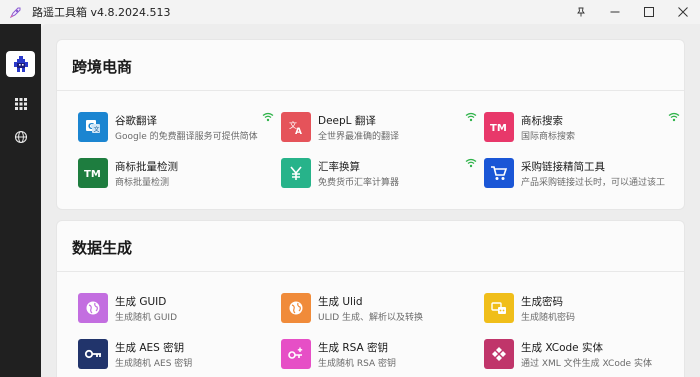  What do you see at coordinates (296, 354) in the screenshot?
I see `key-plus-icon` at bounding box center [296, 354].